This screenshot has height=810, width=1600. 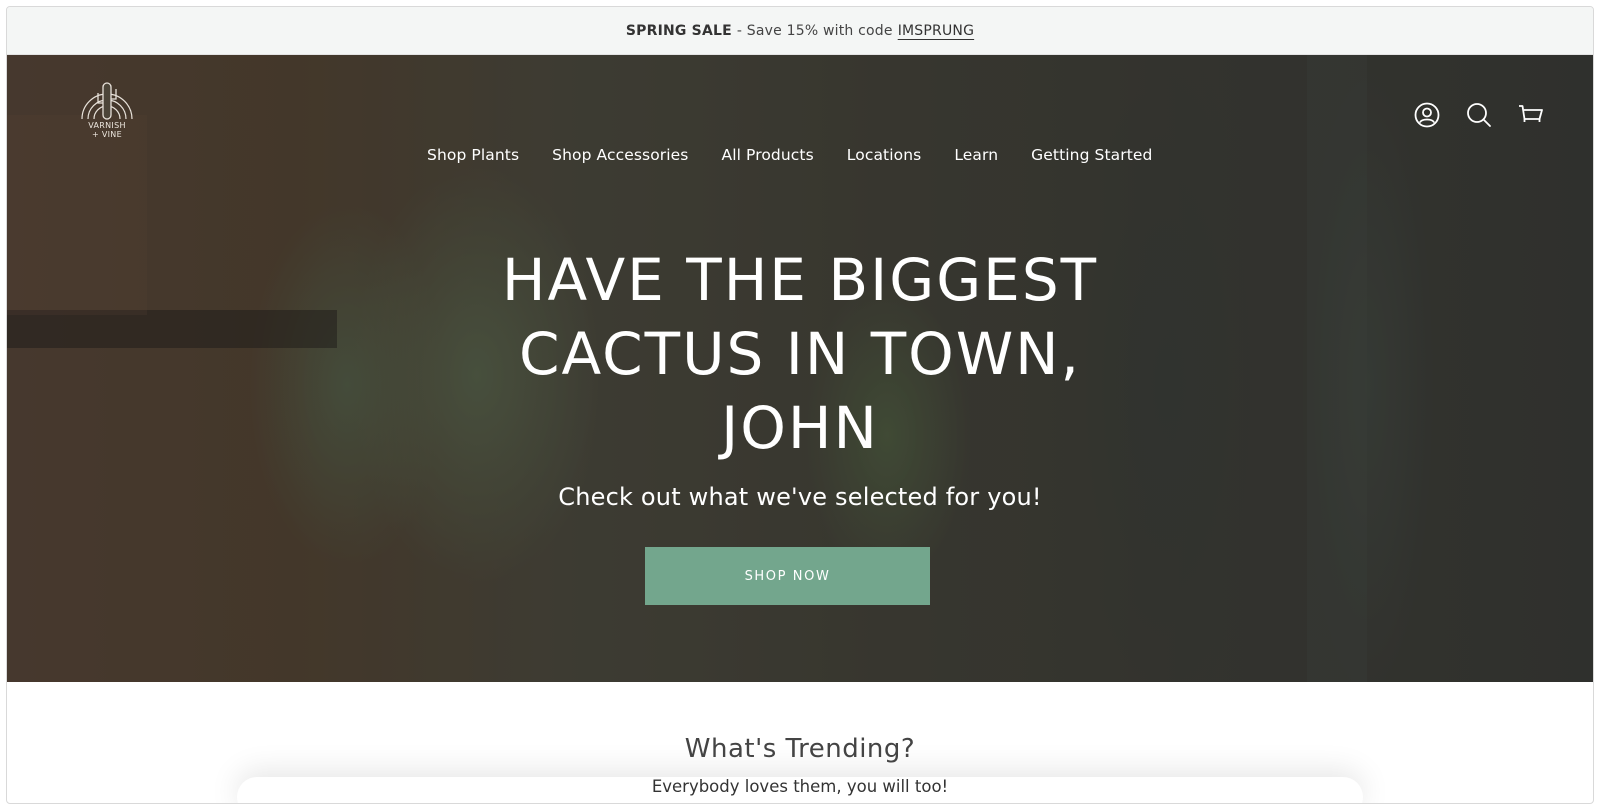 What do you see at coordinates (107, 125) in the screenshot?
I see `logo-text: VARNISH` at bounding box center [107, 125].